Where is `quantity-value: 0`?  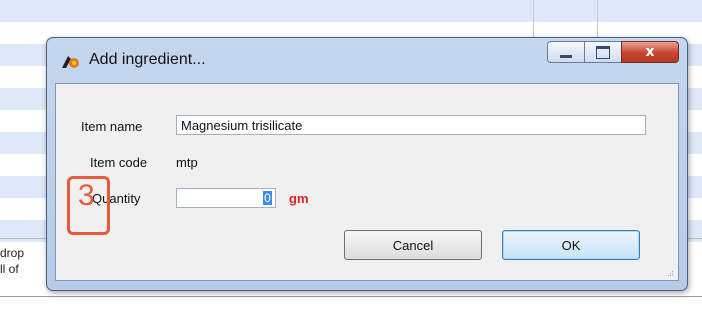 quantity-value: 0 is located at coordinates (267, 198).